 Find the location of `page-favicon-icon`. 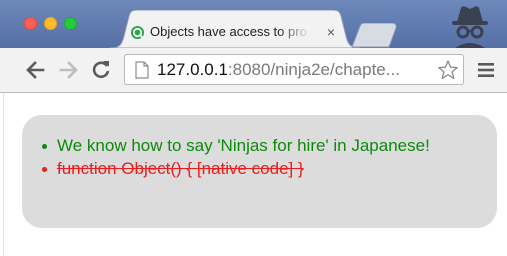

page-favicon-icon is located at coordinates (137, 32).